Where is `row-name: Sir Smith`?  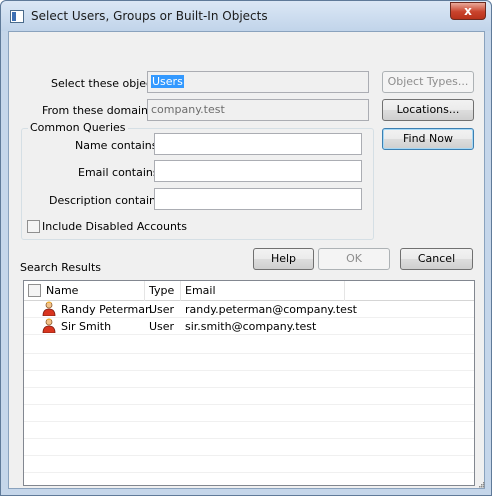 row-name: Sir Smith is located at coordinates (86, 326).